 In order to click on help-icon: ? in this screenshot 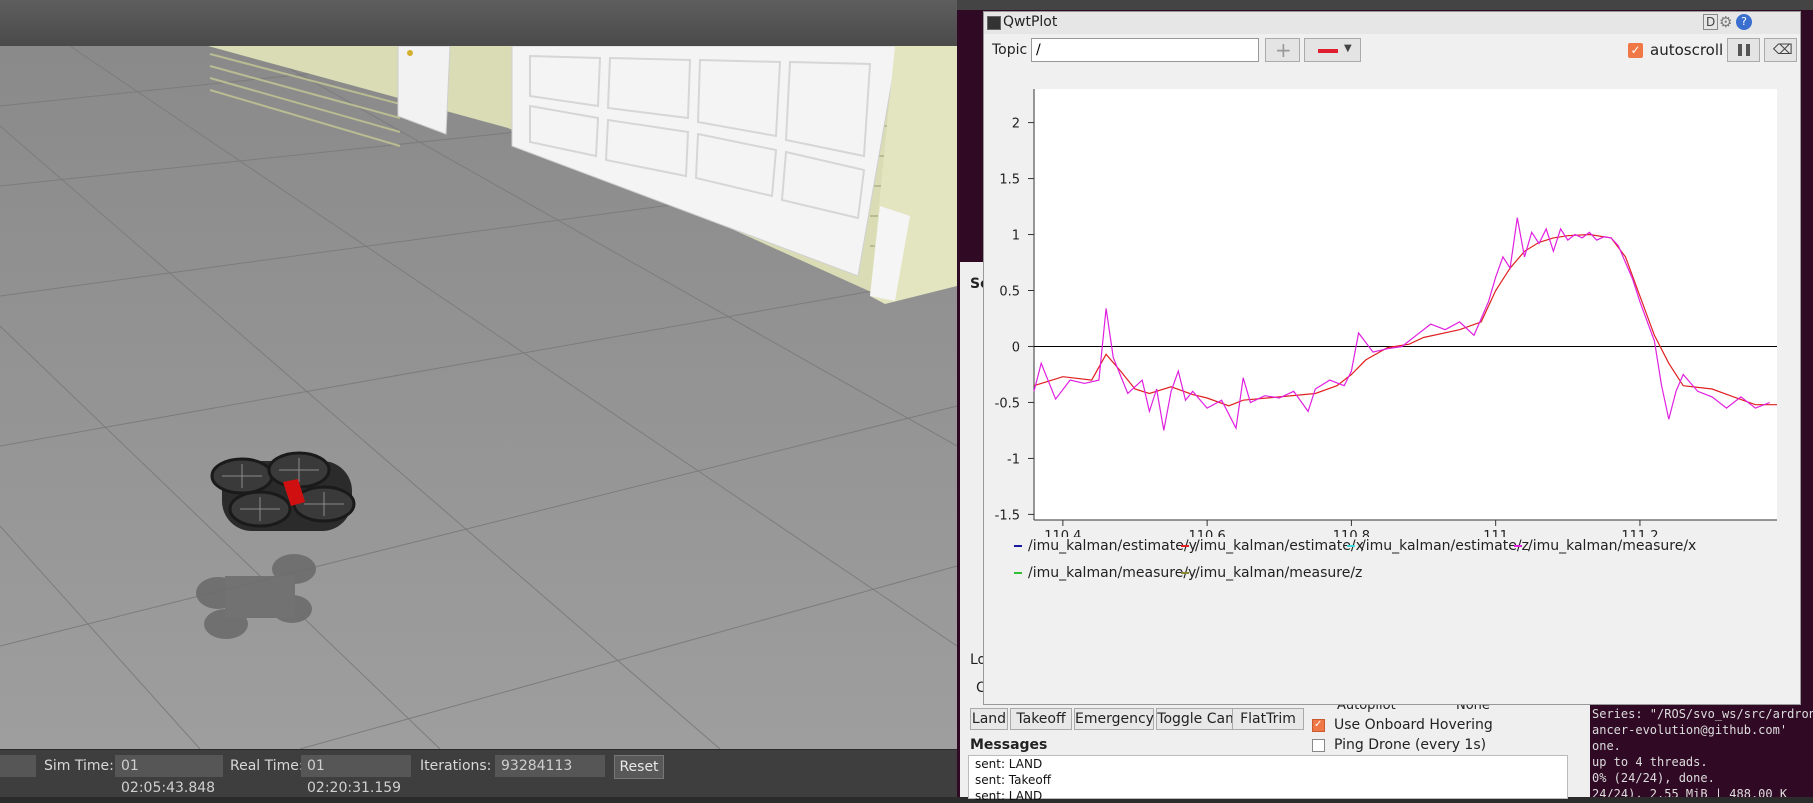, I will do `click(1744, 22)`.